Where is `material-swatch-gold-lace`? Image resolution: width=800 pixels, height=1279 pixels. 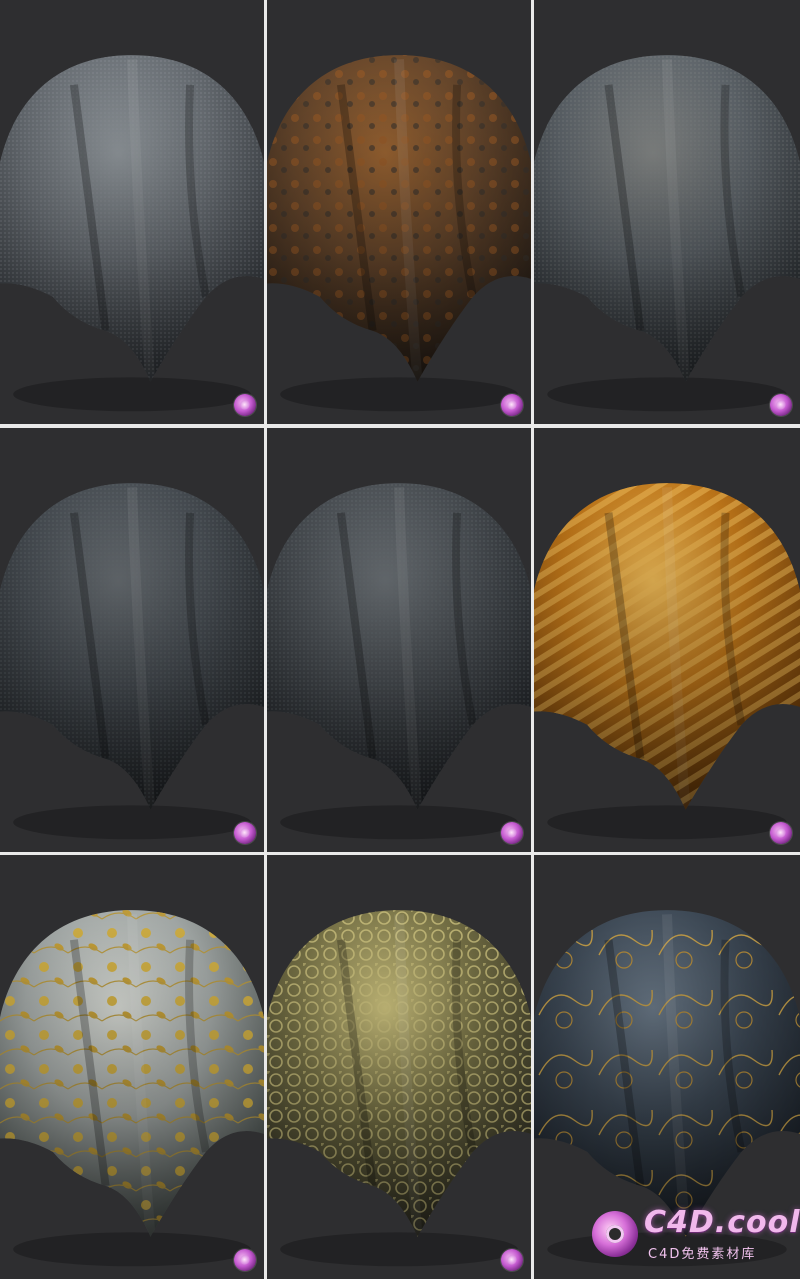
material-swatch-gold-lace is located at coordinates (399, 1067).